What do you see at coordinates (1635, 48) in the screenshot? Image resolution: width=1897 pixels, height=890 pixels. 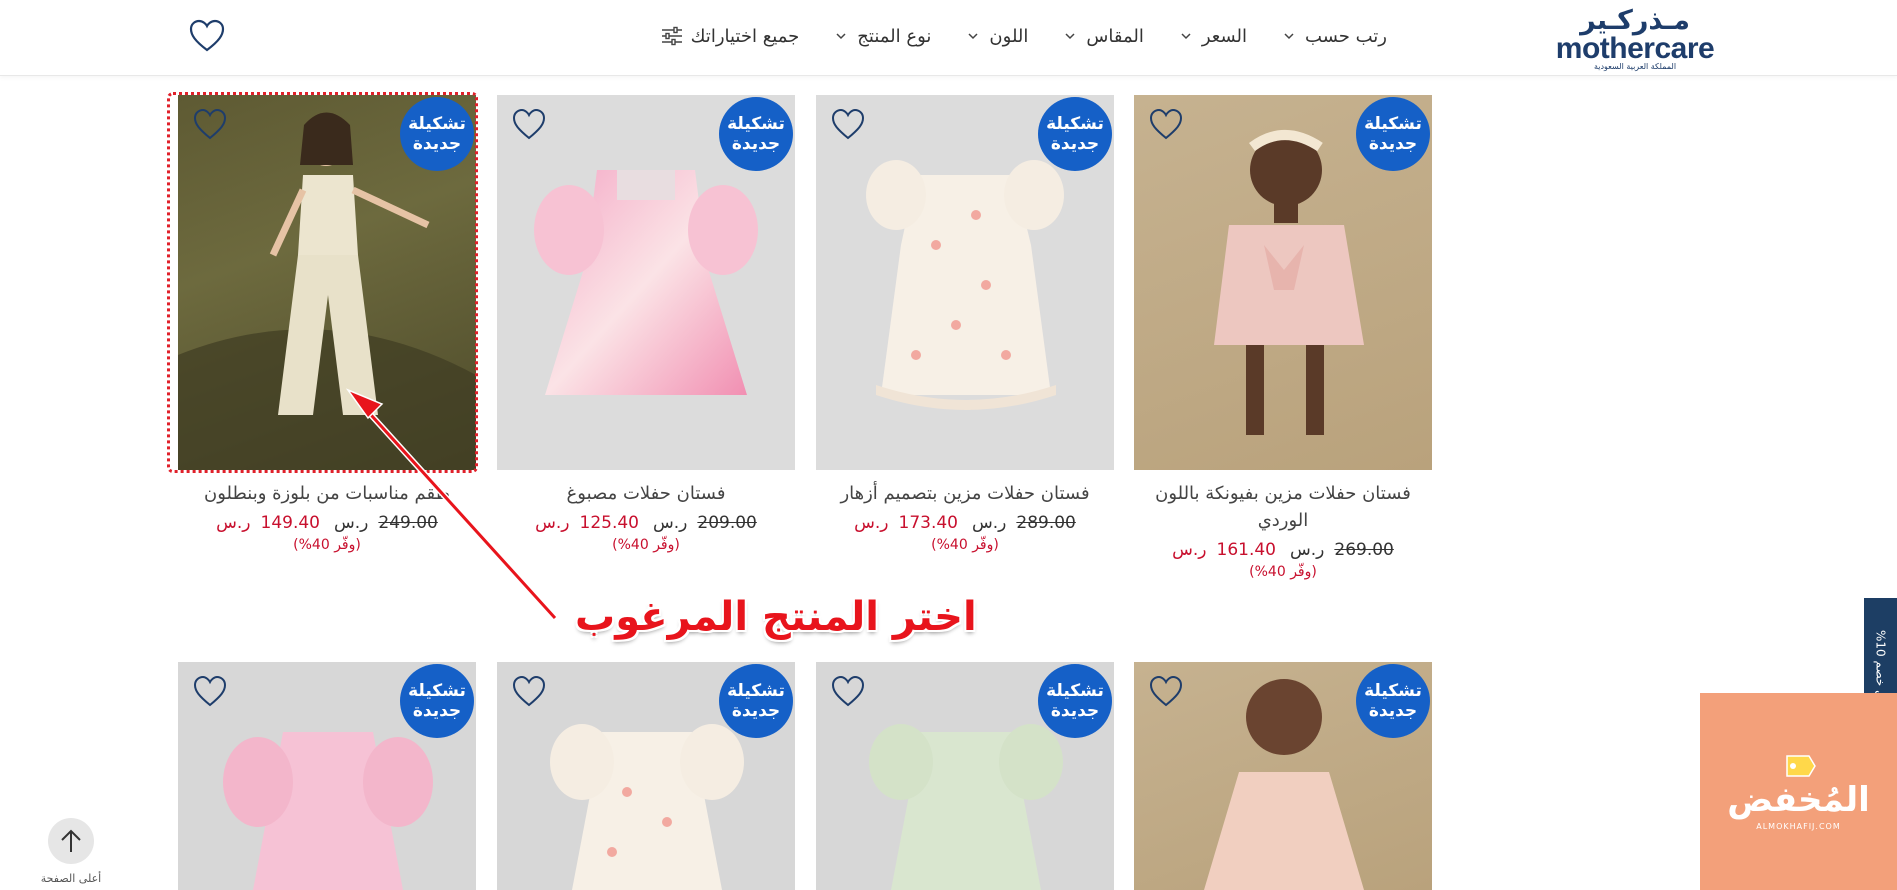 I see `logo-english: mothercare` at bounding box center [1635, 48].